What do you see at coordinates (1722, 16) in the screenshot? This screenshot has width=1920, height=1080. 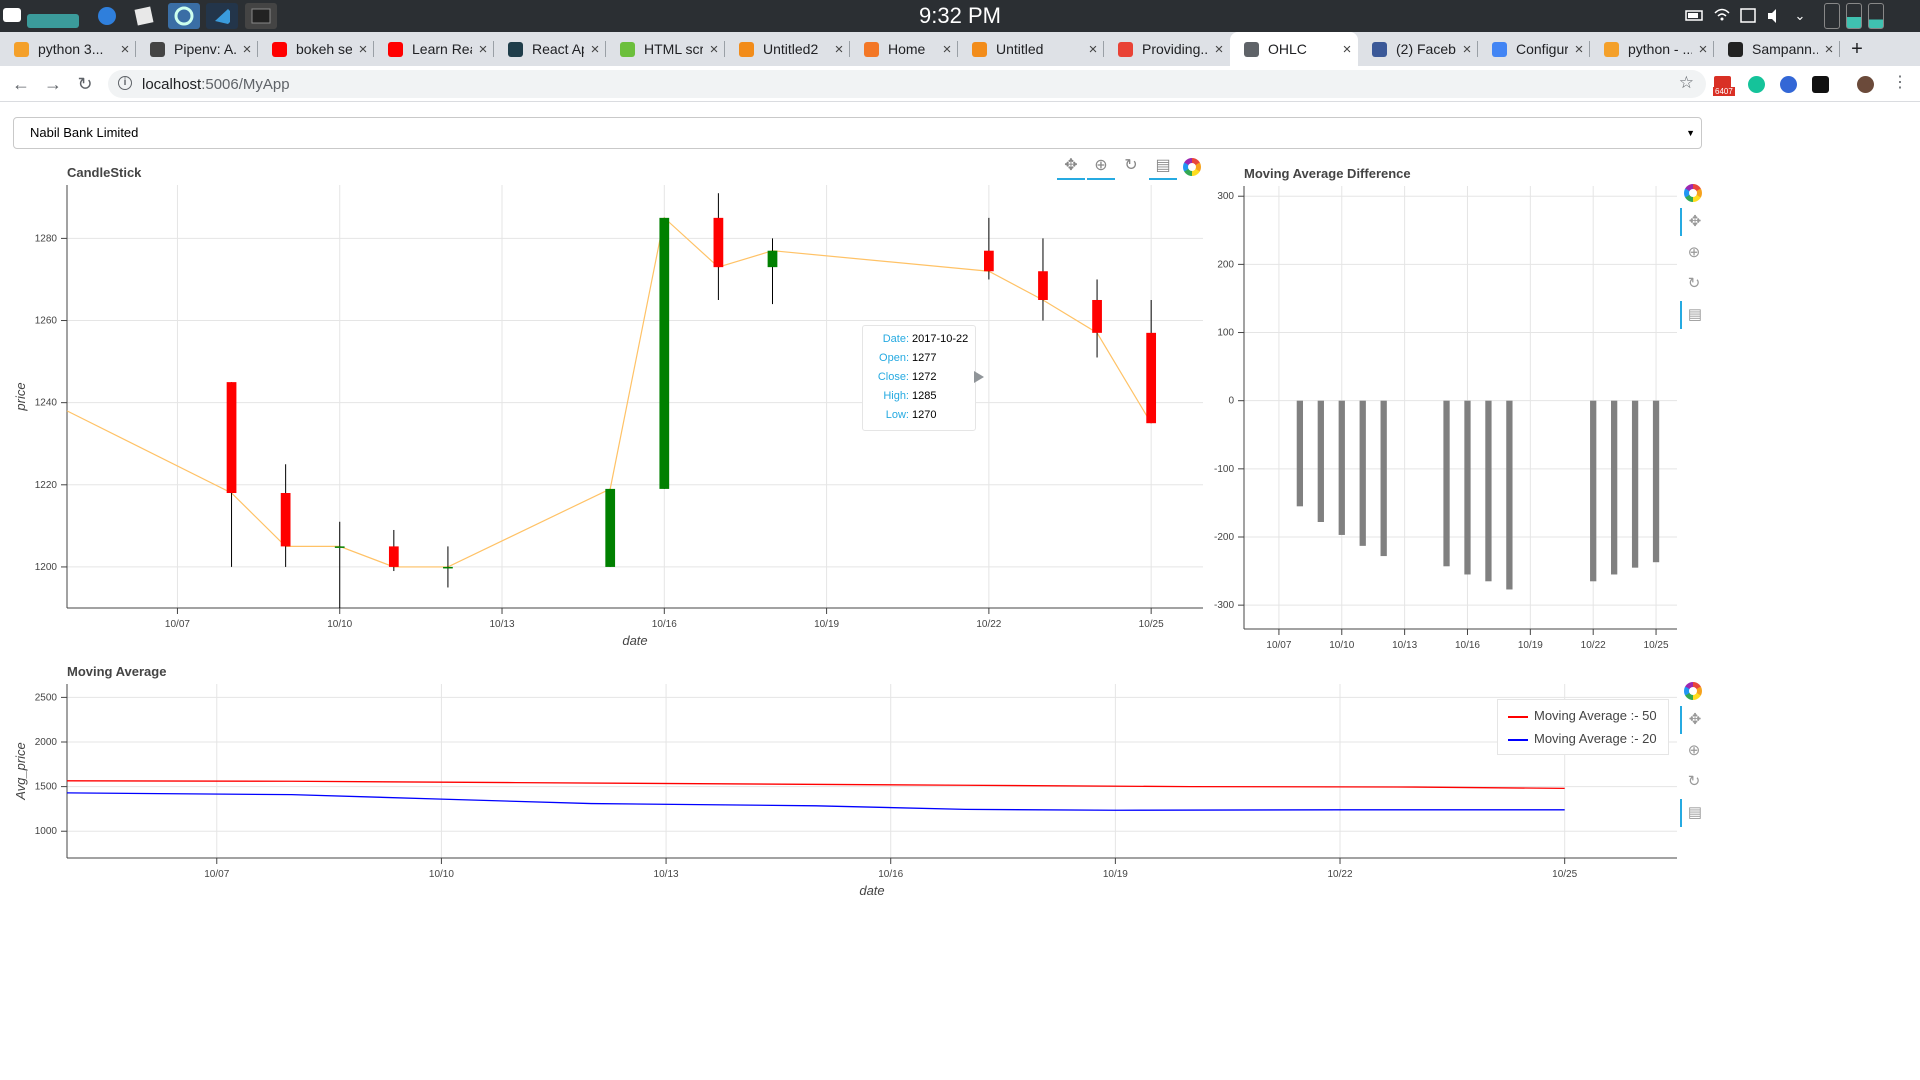 I see `wifi-icon` at bounding box center [1722, 16].